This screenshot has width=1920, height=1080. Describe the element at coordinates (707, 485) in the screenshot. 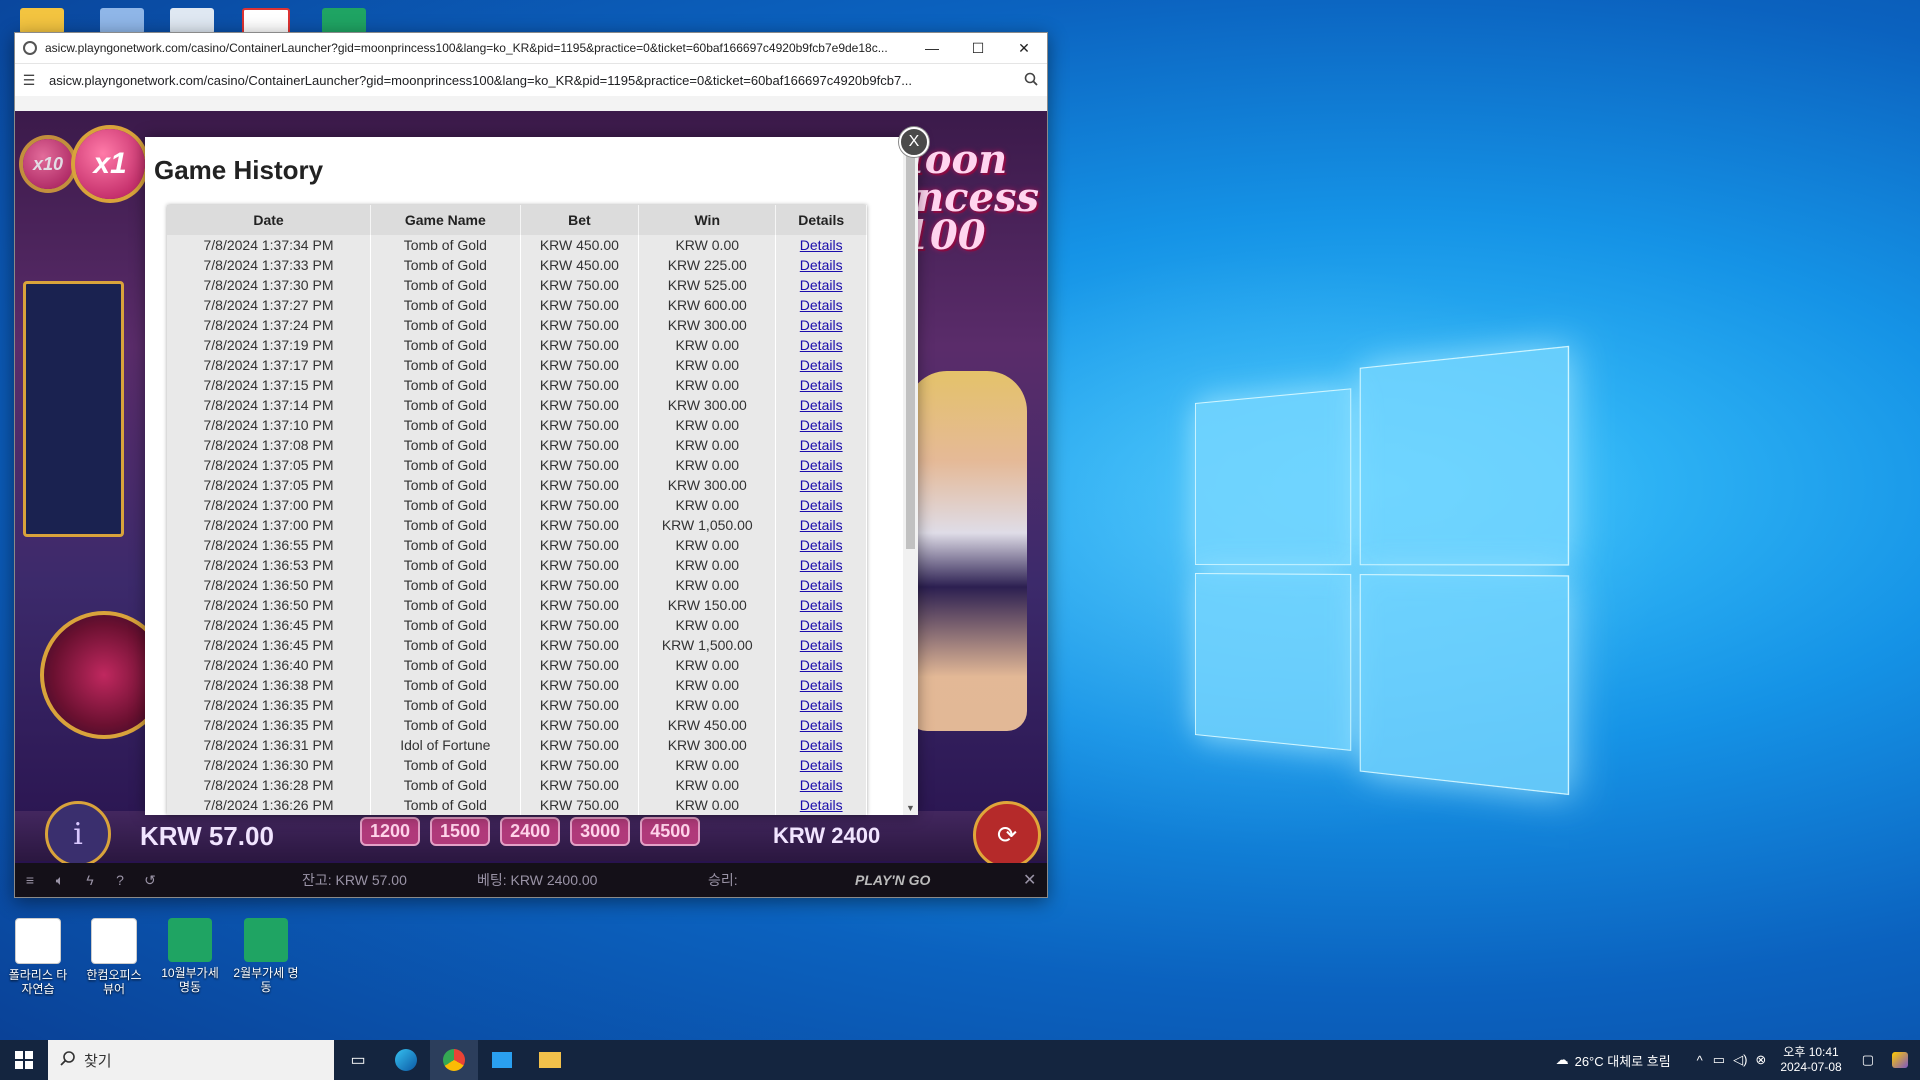

I see `cell-win: KRW 300.00` at that location.